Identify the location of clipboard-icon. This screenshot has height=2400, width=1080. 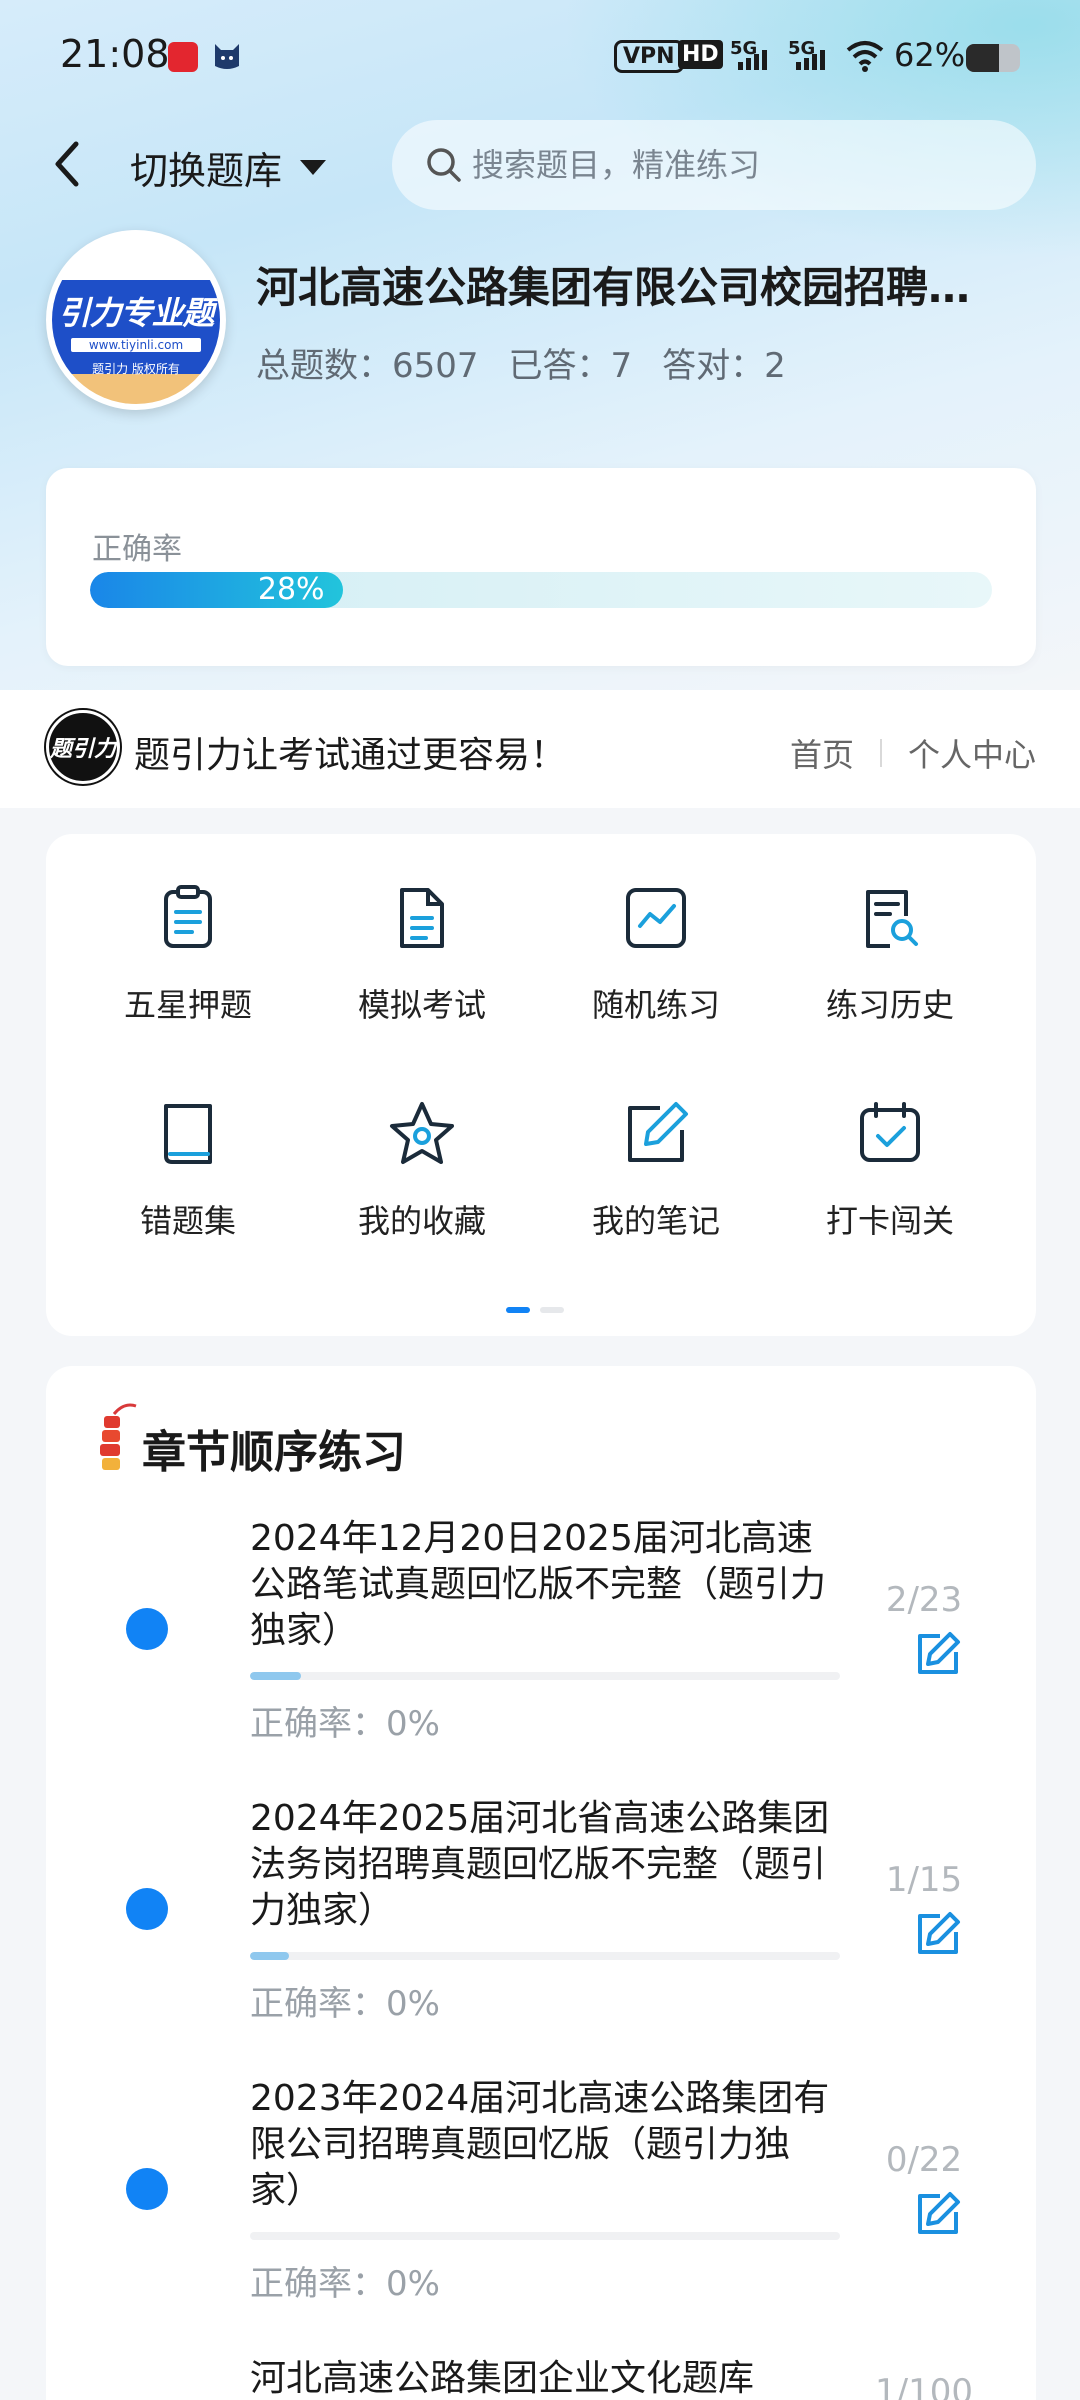
(188, 916).